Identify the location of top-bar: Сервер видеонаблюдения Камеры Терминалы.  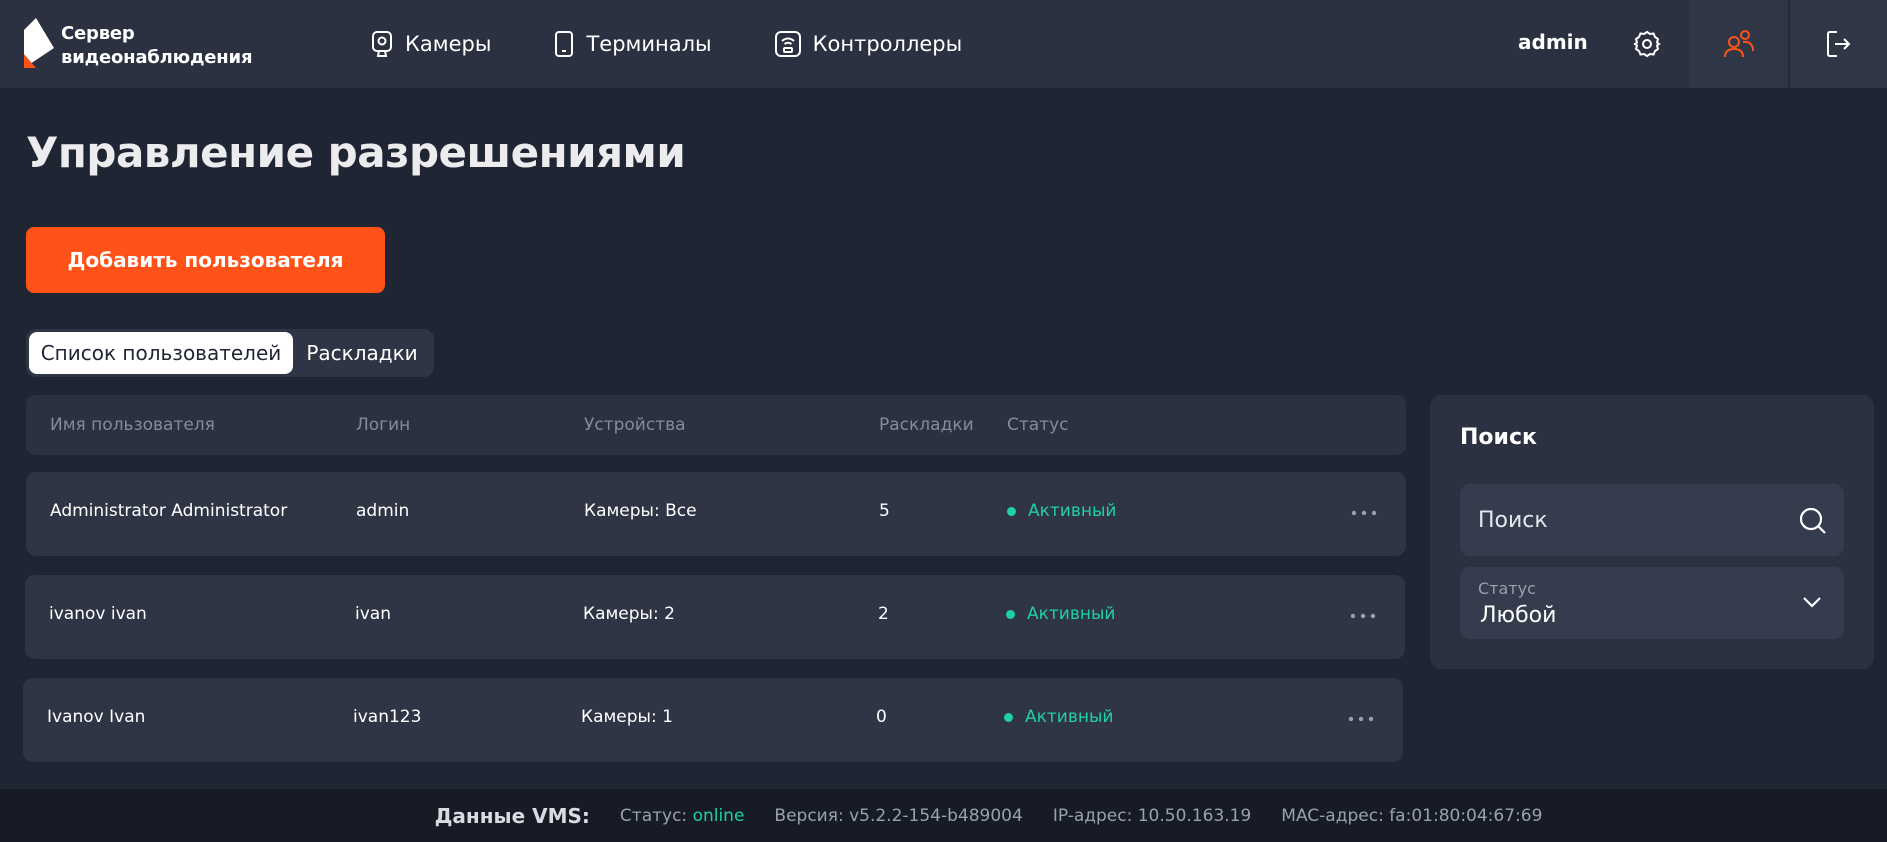
(943, 44).